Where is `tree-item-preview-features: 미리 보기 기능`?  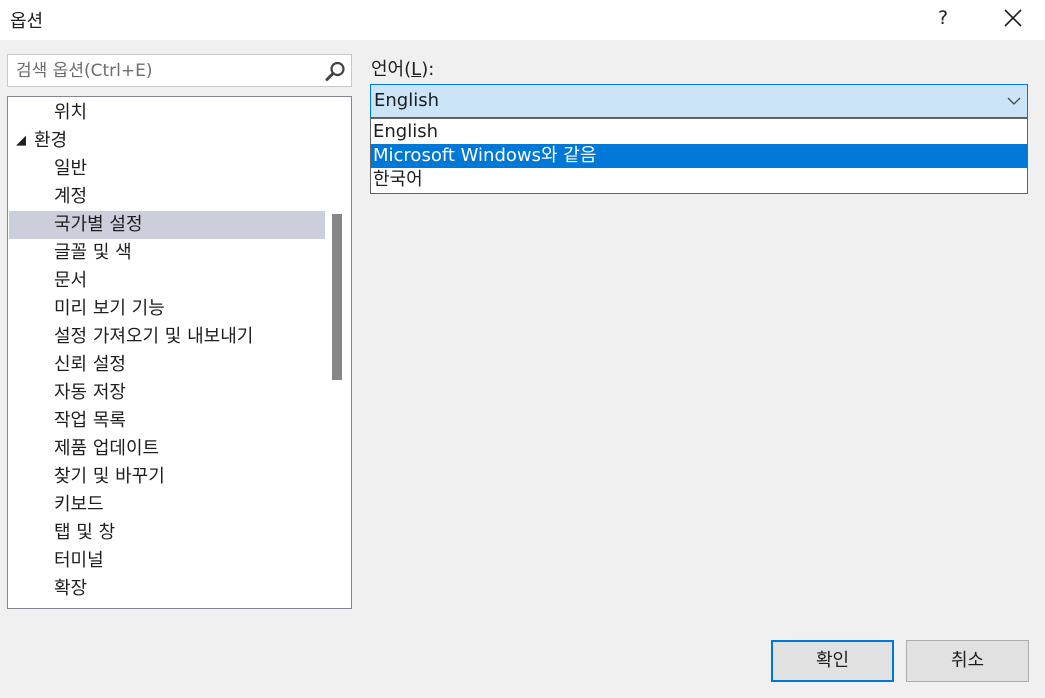
tree-item-preview-features: 미리 보기 기능 is located at coordinates (167, 309).